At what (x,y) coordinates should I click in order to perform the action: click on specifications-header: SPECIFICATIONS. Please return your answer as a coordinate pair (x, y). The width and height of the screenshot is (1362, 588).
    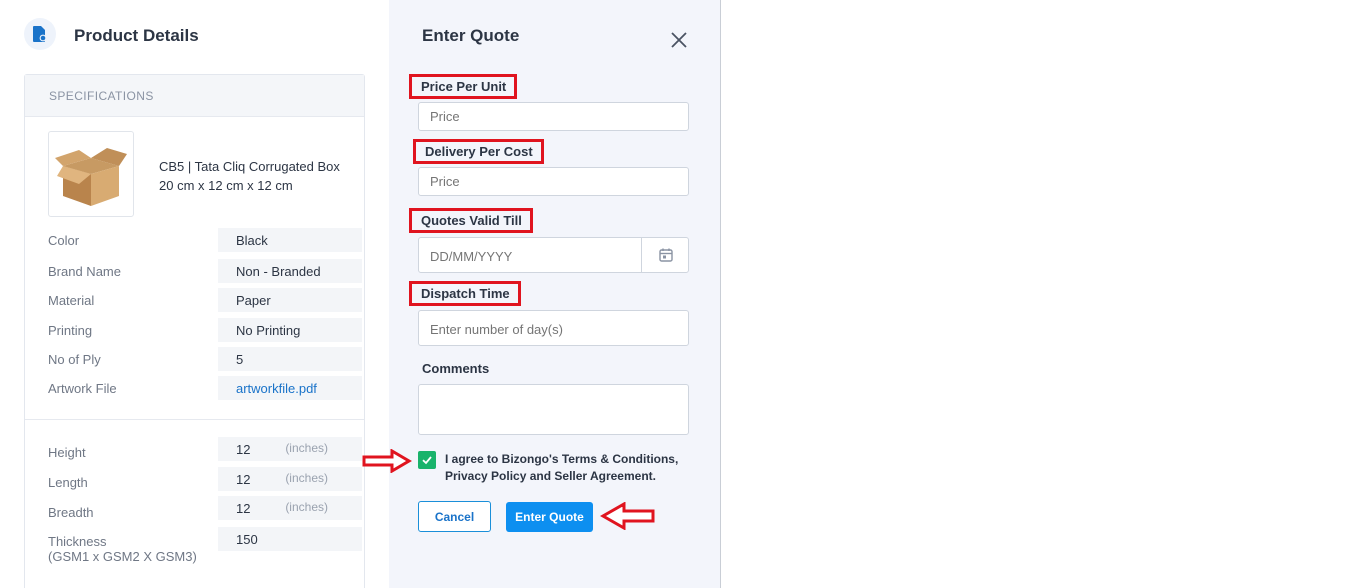
    Looking at the image, I should click on (194, 96).